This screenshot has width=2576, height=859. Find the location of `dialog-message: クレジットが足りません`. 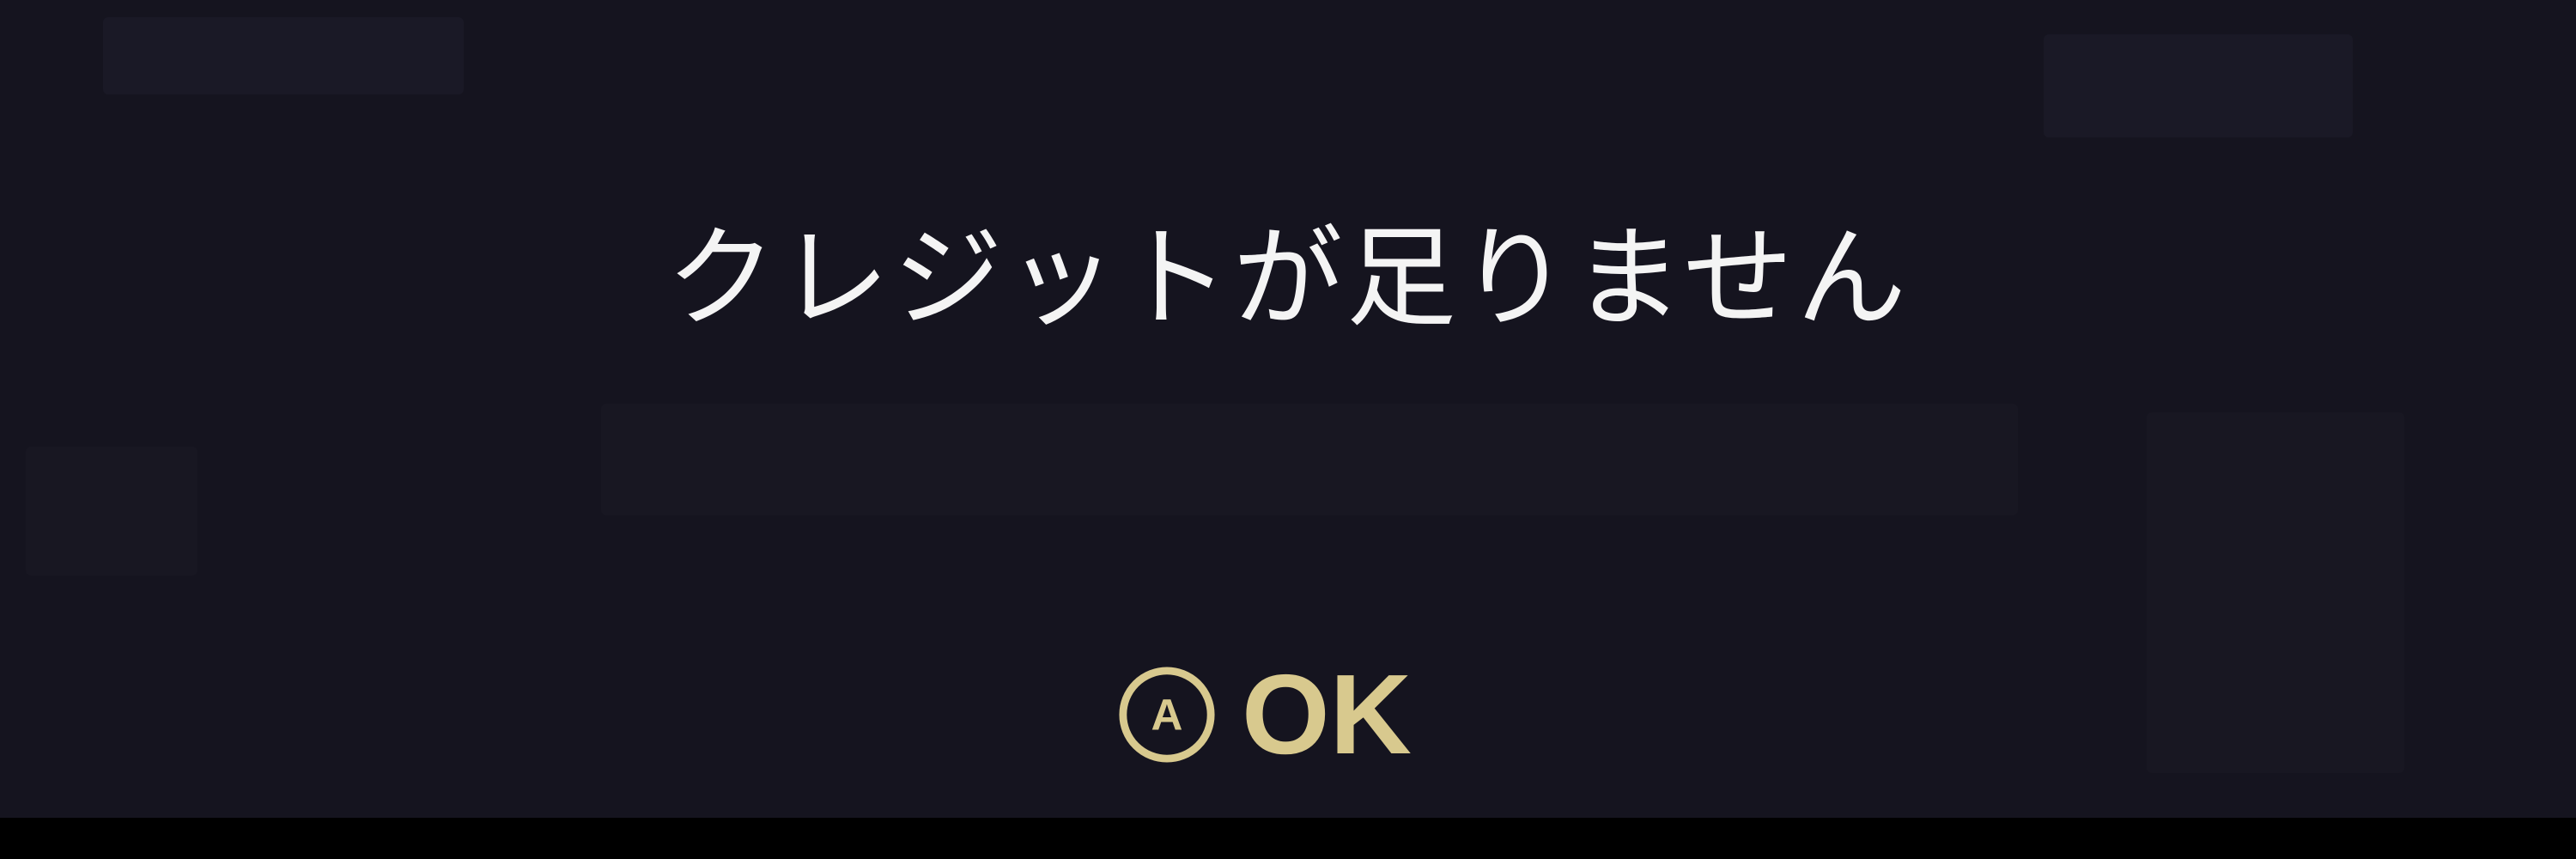

dialog-message: クレジットが足りません is located at coordinates (1288, 279).